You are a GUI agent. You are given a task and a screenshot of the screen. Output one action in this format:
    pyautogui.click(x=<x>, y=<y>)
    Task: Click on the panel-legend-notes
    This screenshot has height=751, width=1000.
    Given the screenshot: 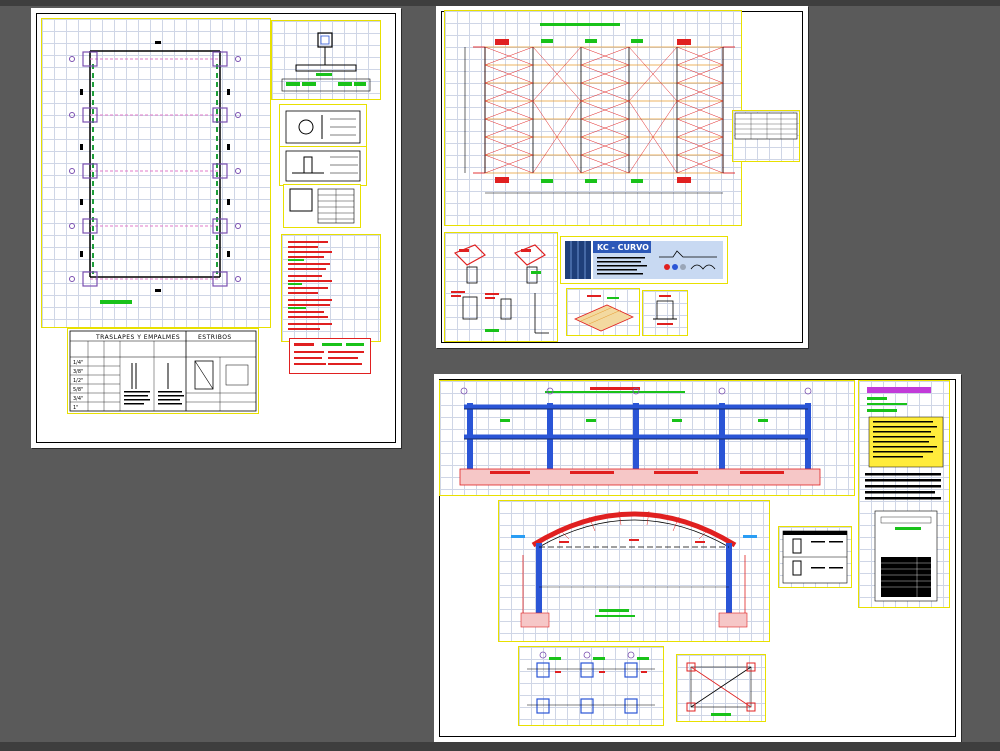 What is the action you would take?
    pyautogui.click(x=330, y=356)
    